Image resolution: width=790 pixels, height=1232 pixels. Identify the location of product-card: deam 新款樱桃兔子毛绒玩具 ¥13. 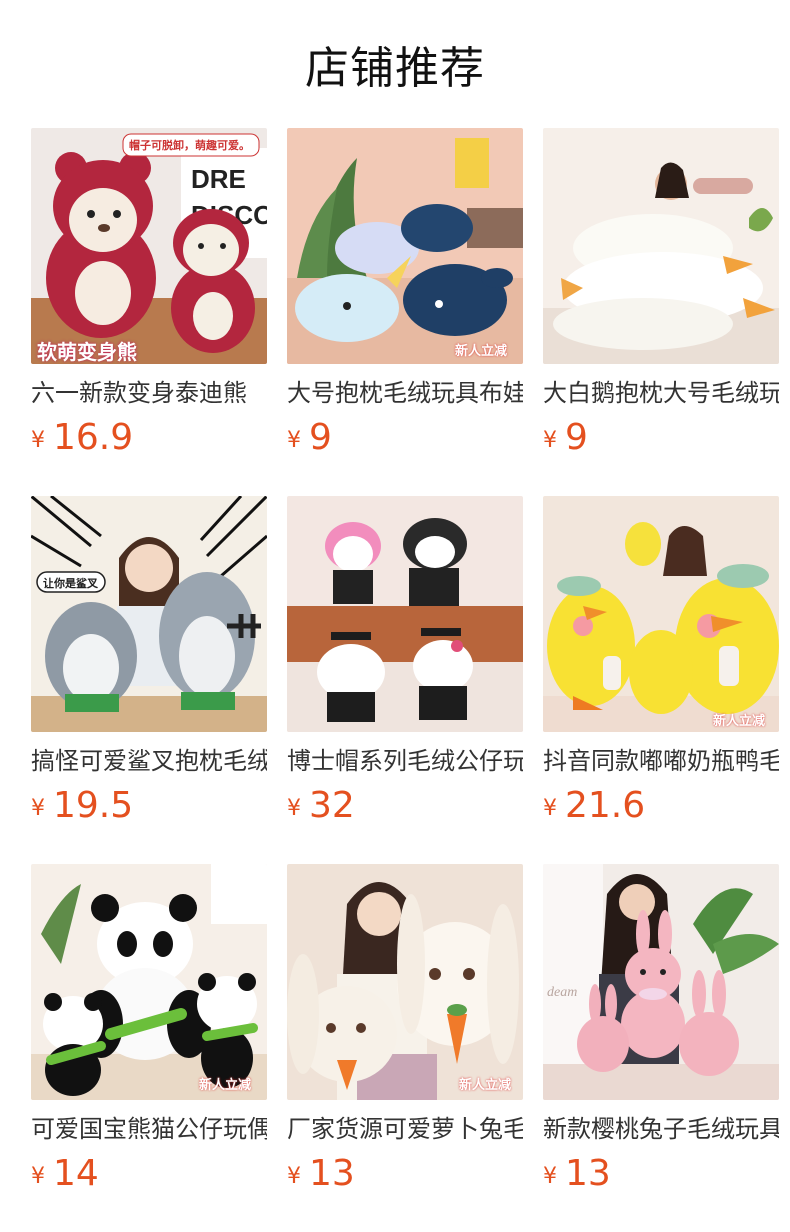
(661, 1030).